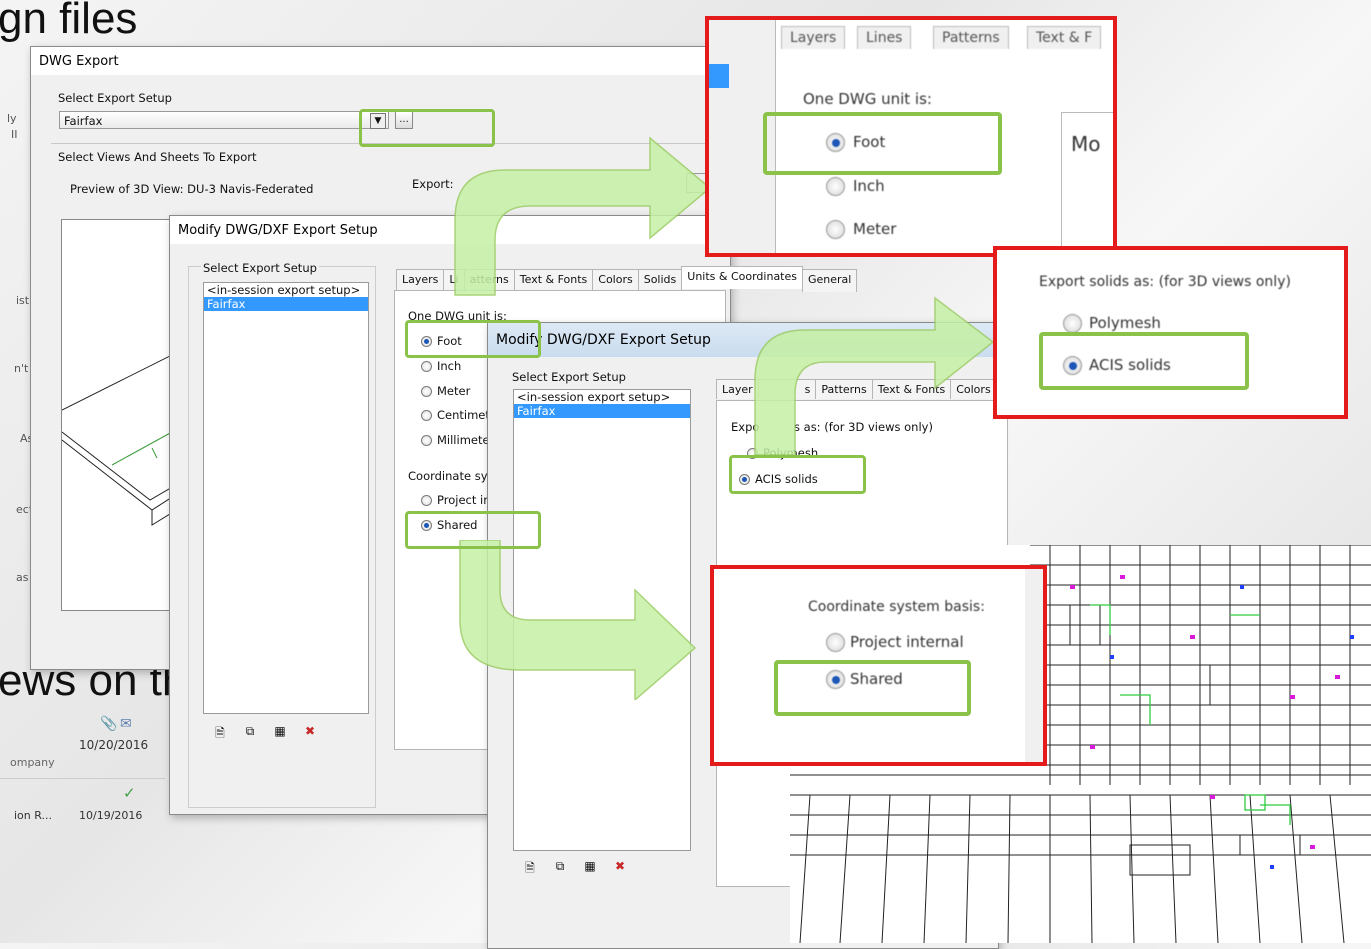  Describe the element at coordinates (458, 500) in the screenshot. I see `coord-project-radio: Project int` at that location.